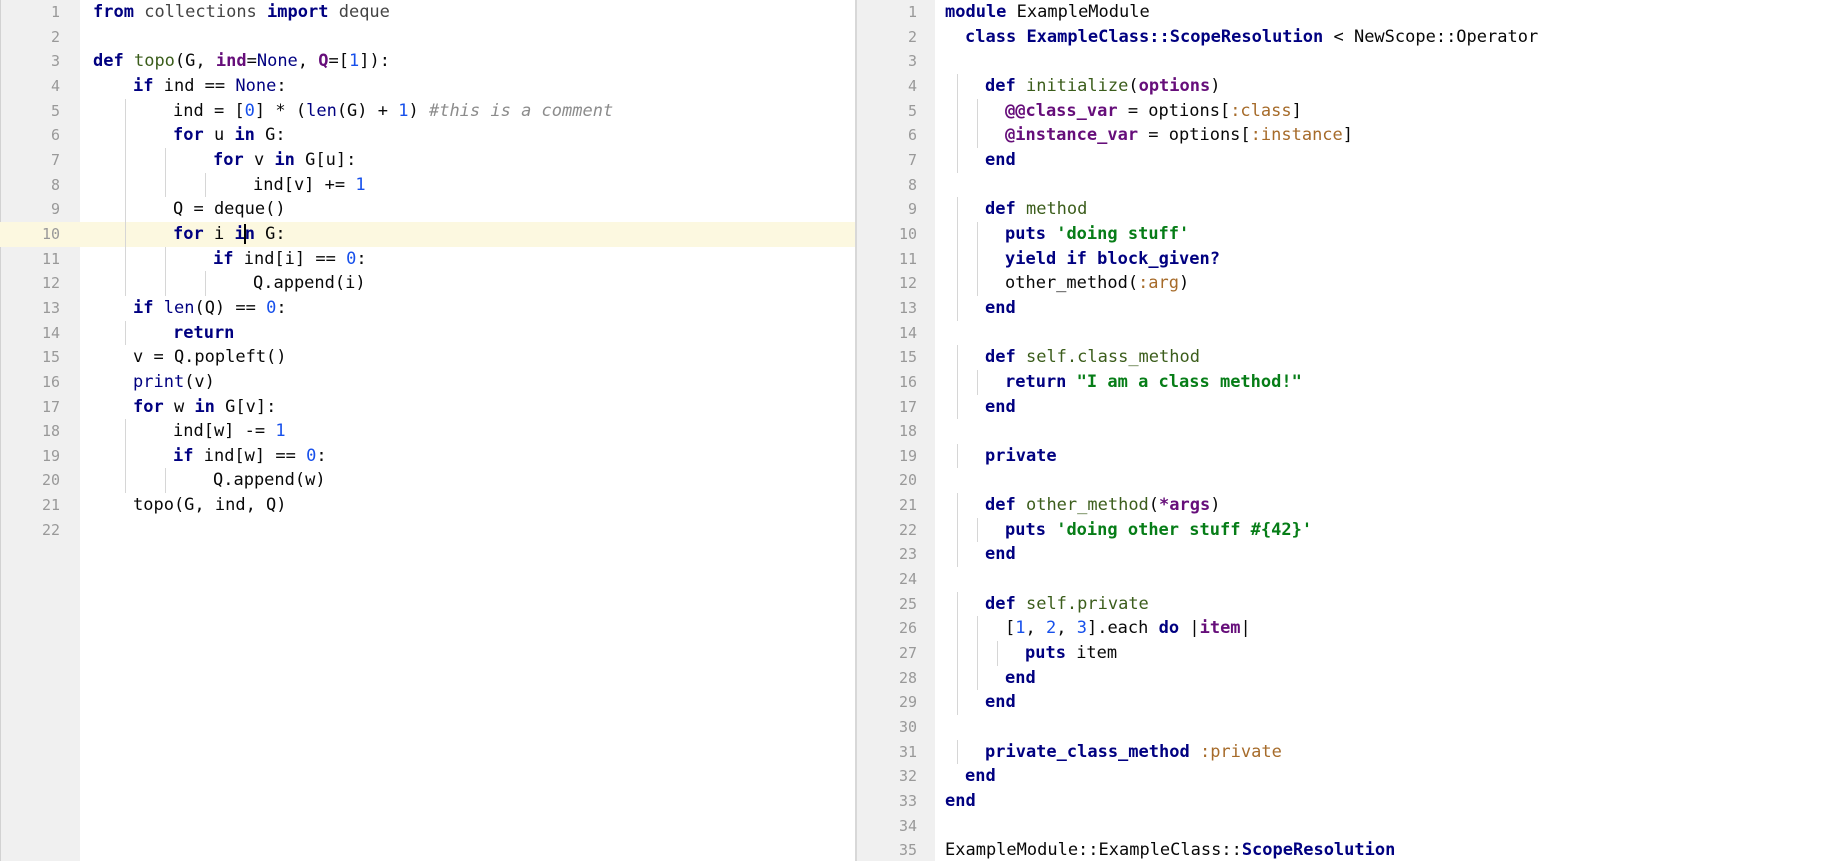 The width and height of the screenshot is (1825, 861). Describe the element at coordinates (1097, 283) in the screenshot. I see `code-text: other_method(:arg)` at that location.